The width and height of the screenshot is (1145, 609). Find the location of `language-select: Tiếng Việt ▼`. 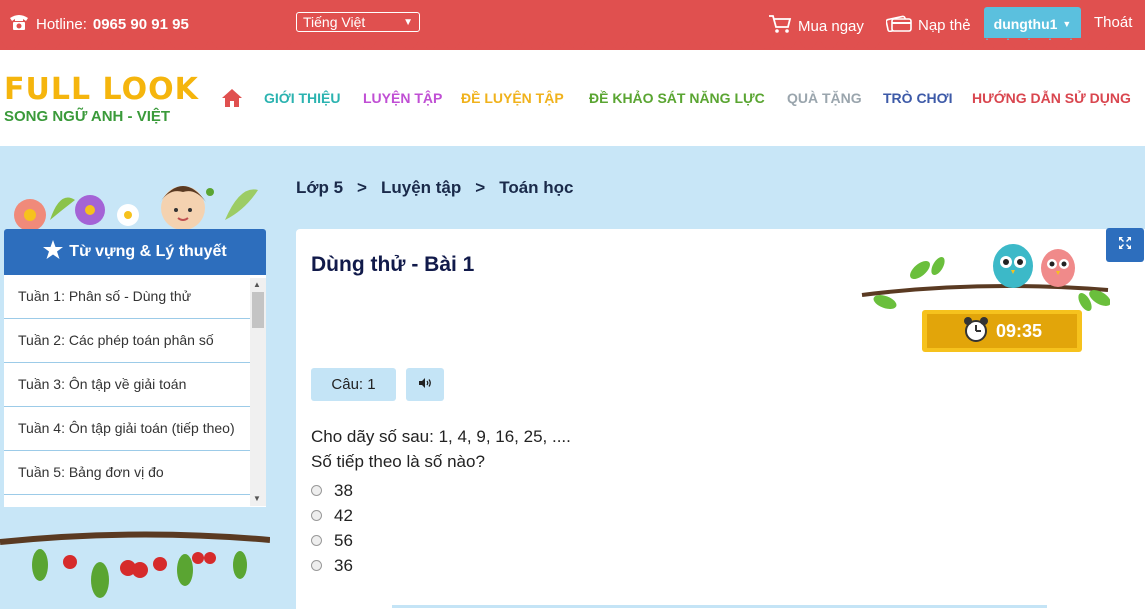

language-select: Tiếng Việt ▼ is located at coordinates (358, 22).